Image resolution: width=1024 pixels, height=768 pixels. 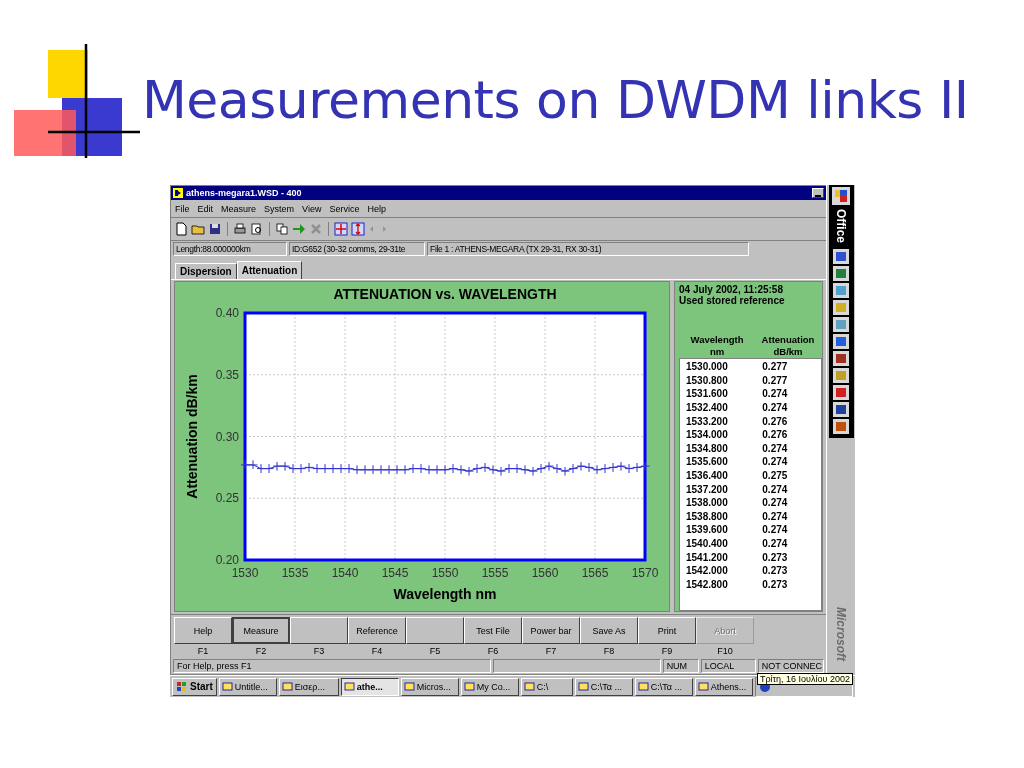 I want to click on function-key-label: F3, so click(x=319, y=651).